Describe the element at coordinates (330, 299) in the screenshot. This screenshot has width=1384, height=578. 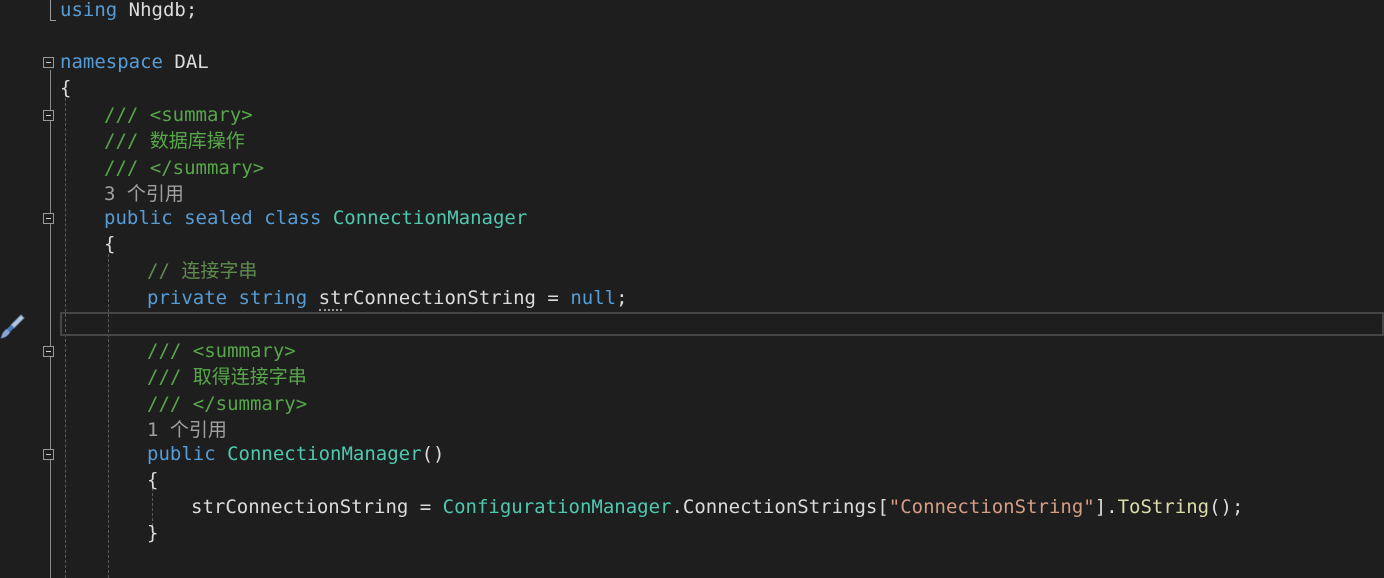
I see `field-name-suggestion: st` at that location.